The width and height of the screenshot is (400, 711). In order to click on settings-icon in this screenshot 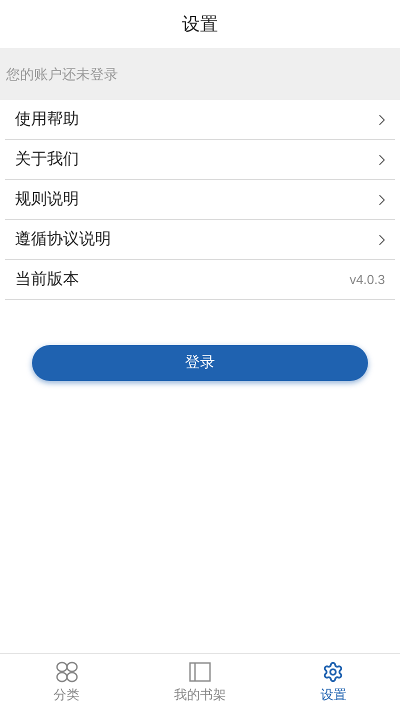, I will do `click(333, 671)`.